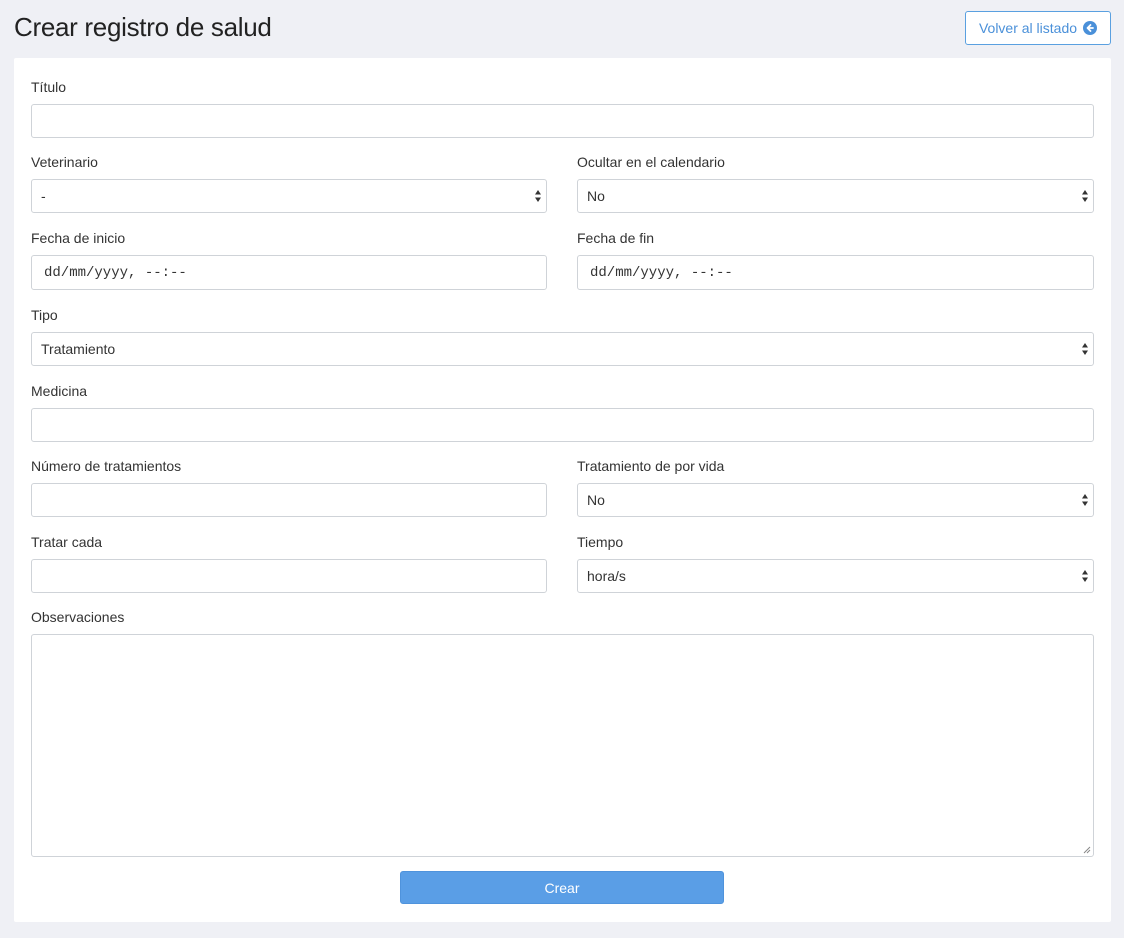 The image size is (1124, 938). Describe the element at coordinates (600, 542) in the screenshot. I see `tiempo-label: Tiempo` at that location.